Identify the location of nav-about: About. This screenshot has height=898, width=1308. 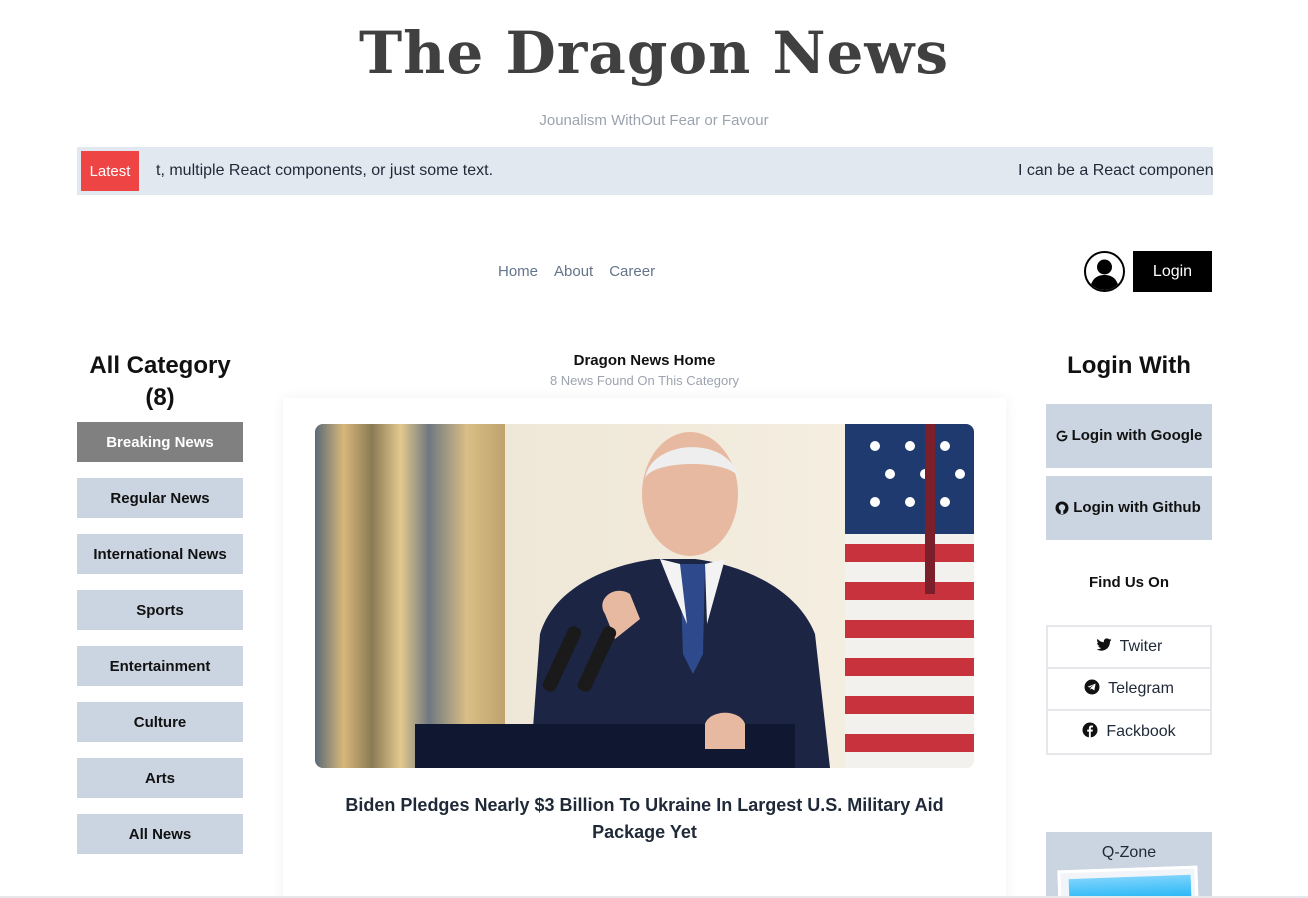
(573, 271).